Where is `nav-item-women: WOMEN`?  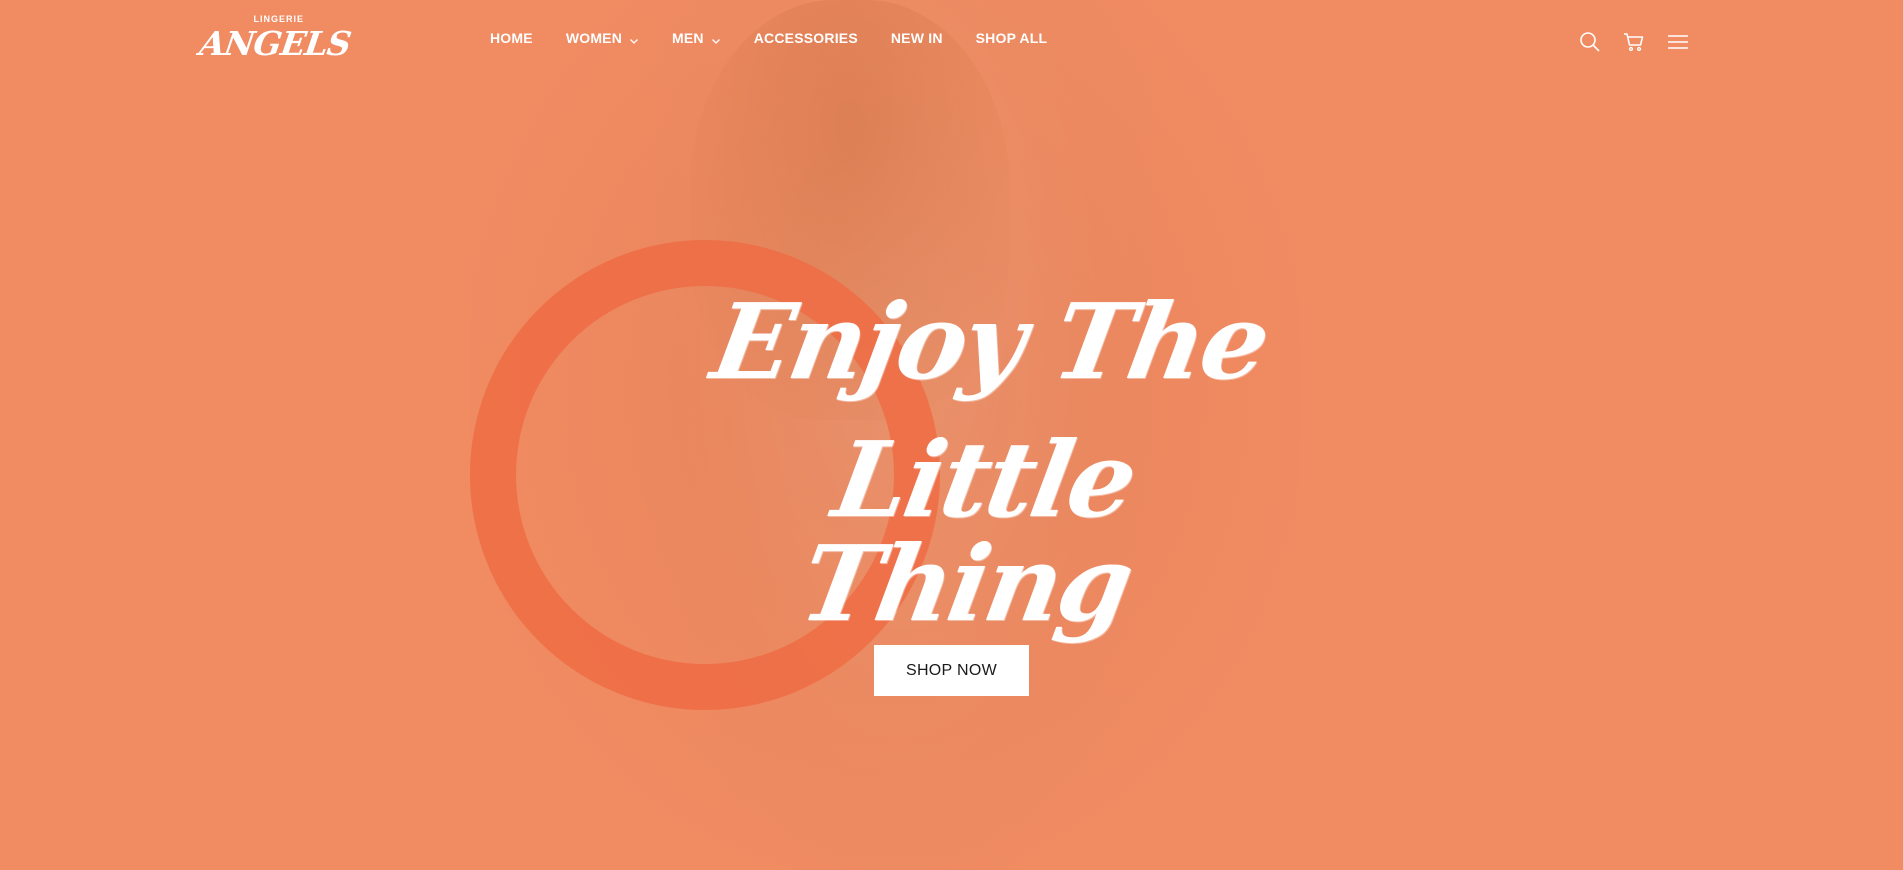 nav-item-women: WOMEN is located at coordinates (602, 38).